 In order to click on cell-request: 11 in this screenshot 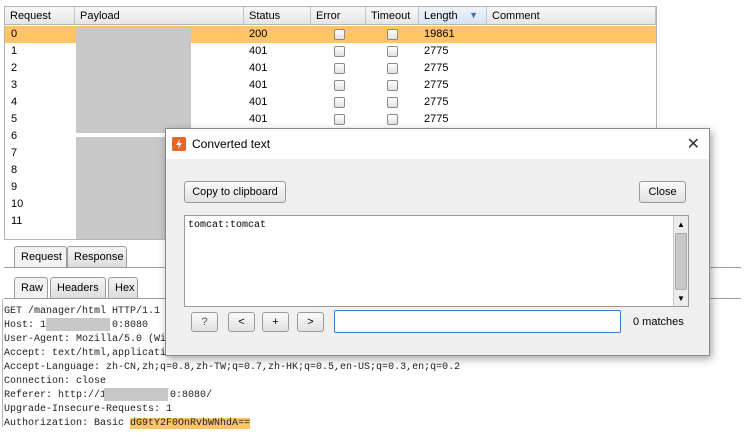, I will do `click(17, 221)`.